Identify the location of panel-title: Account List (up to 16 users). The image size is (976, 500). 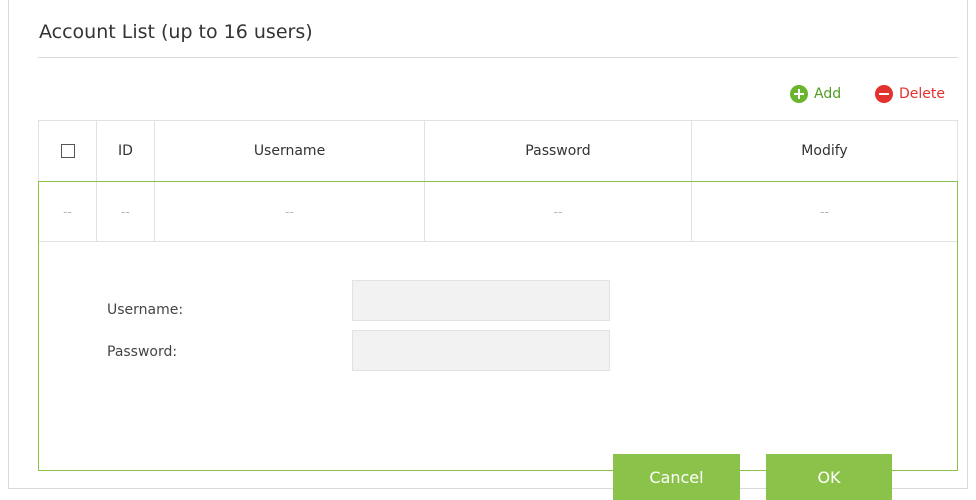
(176, 32).